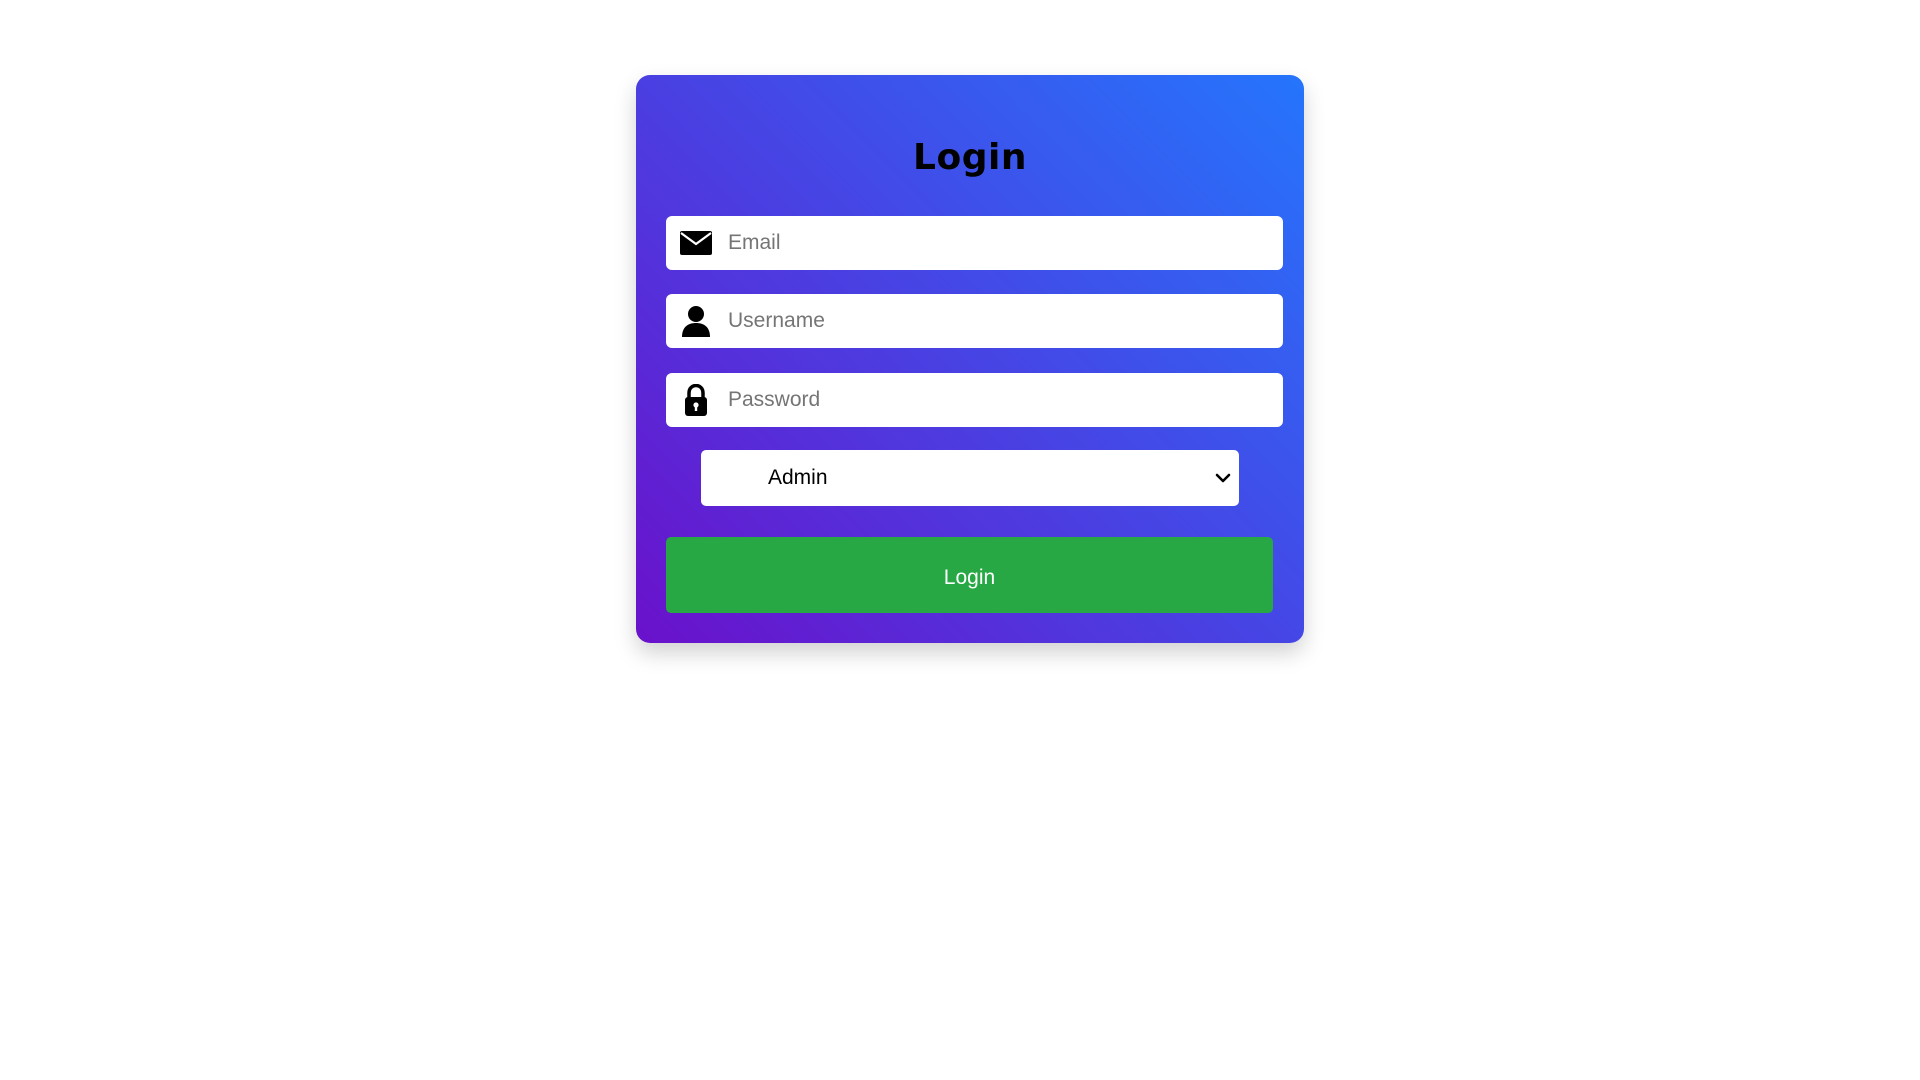  I want to click on password-field, so click(974, 400).